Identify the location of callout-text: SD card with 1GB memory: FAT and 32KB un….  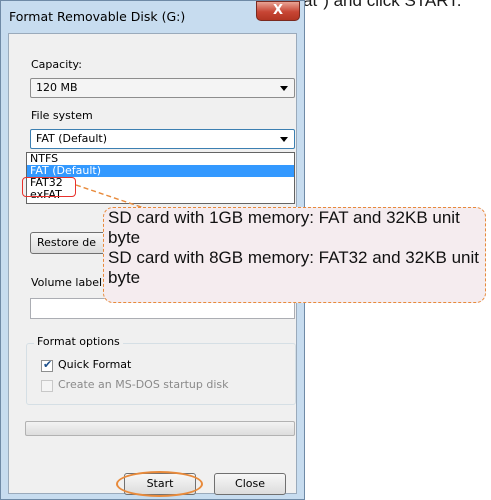
(298, 248).